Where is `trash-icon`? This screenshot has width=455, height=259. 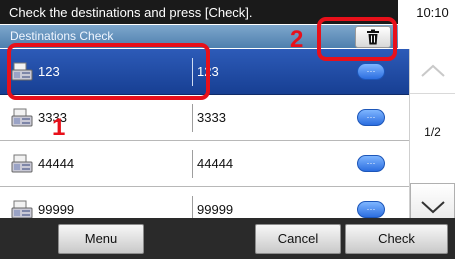 trash-icon is located at coordinates (373, 37).